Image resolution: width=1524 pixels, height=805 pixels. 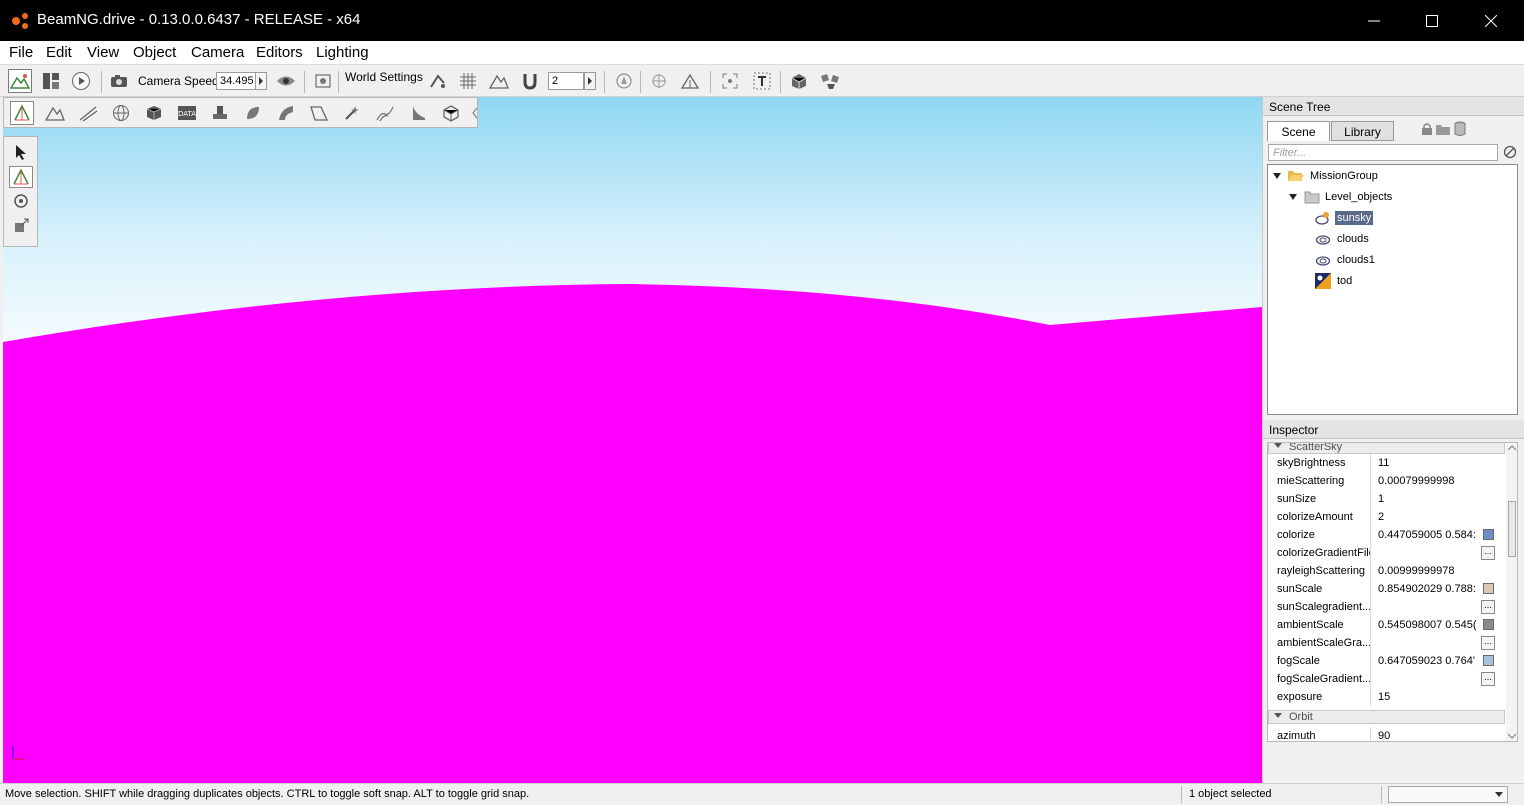 I want to click on property-row: sunScale 0.854902029 0.788:, so click(x=1386, y=589).